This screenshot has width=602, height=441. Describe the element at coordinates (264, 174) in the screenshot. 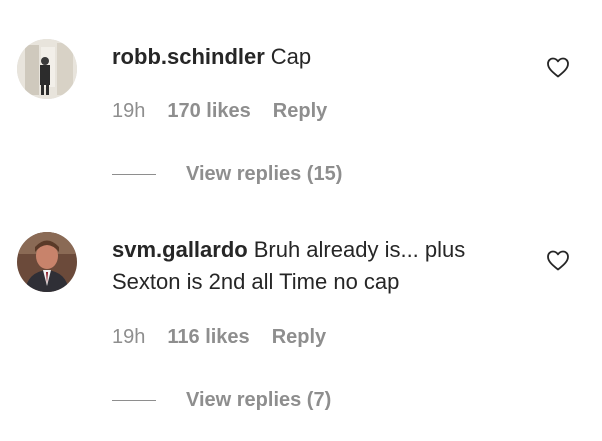

I see `view-replies-button: View replies (15)` at that location.